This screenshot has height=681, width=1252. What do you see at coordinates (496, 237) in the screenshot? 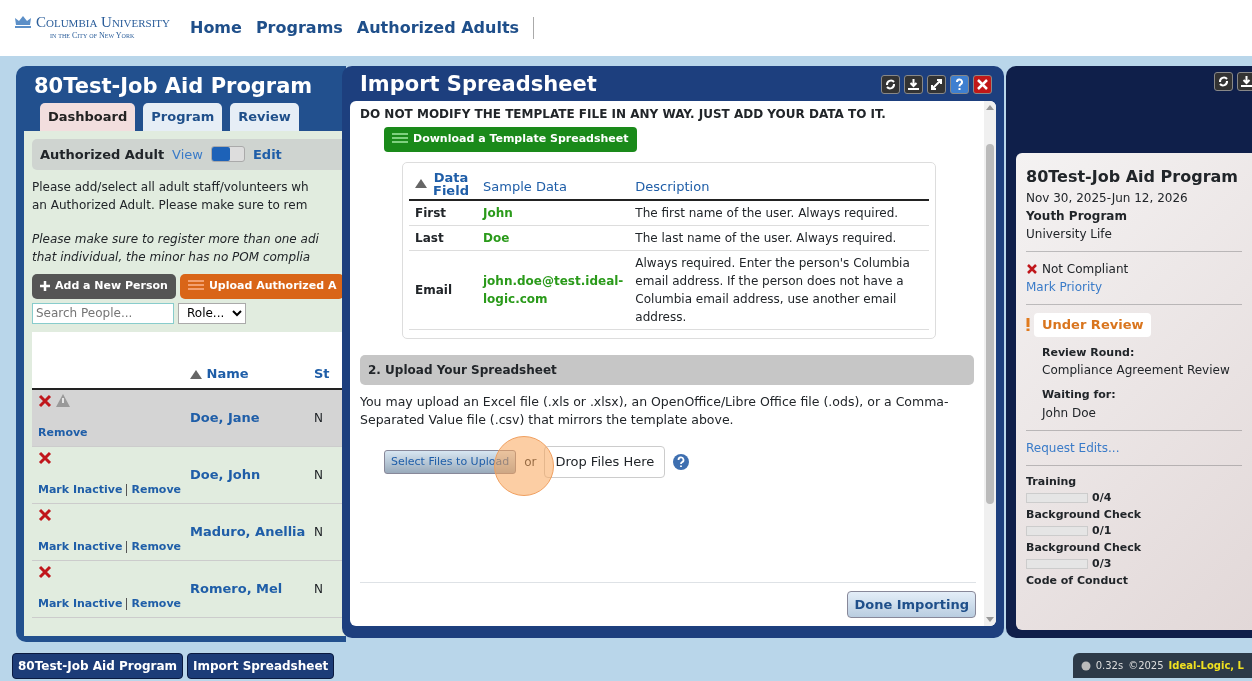
I see `table-cell: Doe` at bounding box center [496, 237].